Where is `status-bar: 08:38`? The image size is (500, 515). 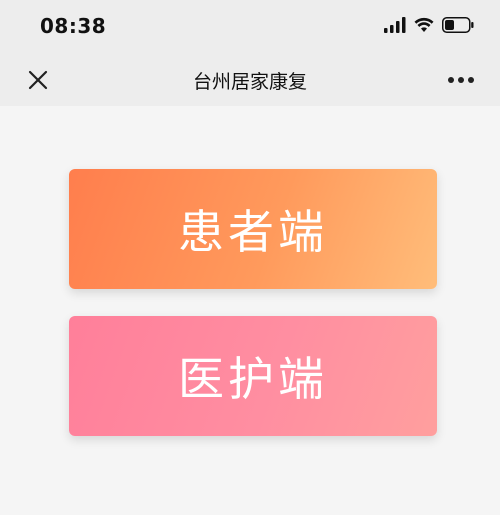 status-bar: 08:38 is located at coordinates (250, 26).